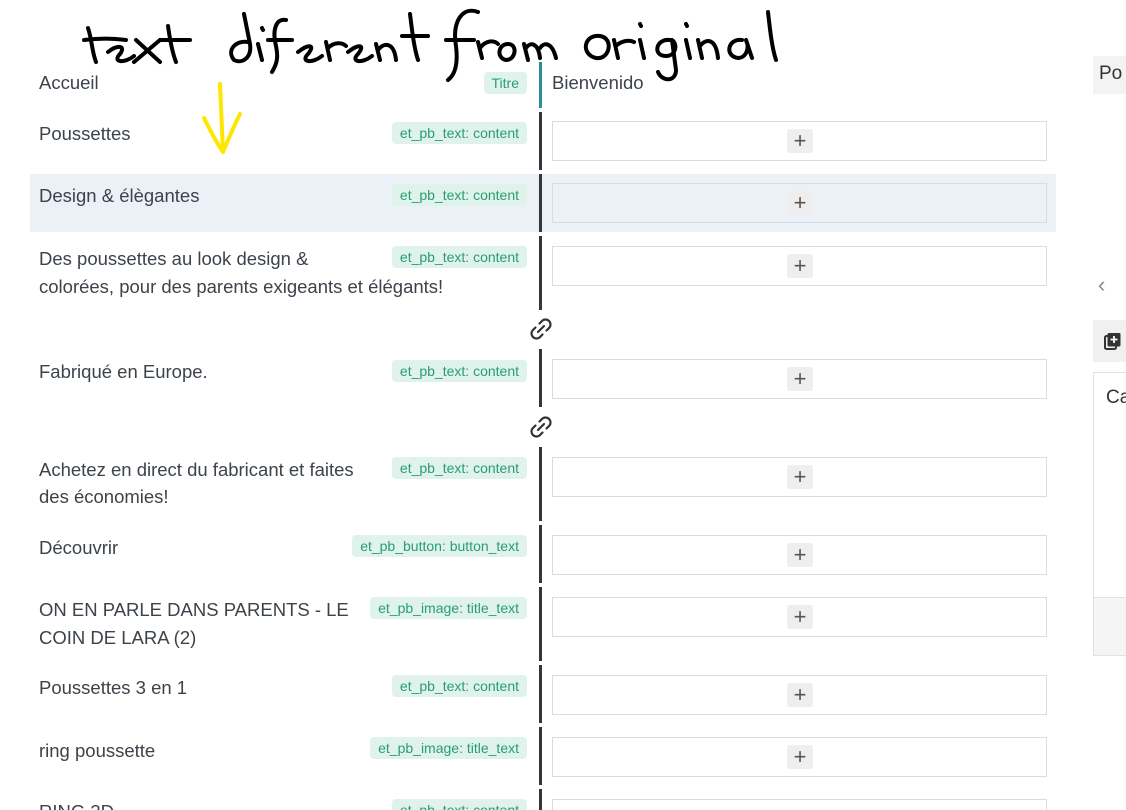  What do you see at coordinates (194, 609) in the screenshot?
I see `source-text: ON EN PARLE DANS PARENTS - LE` at bounding box center [194, 609].